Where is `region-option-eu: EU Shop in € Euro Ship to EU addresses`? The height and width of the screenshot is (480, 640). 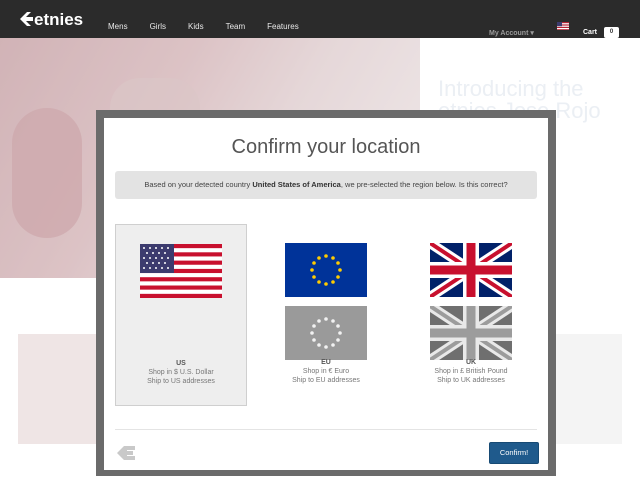
region-option-eu: EU Shop in € Euro Ship to EU addresses is located at coordinates (326, 314).